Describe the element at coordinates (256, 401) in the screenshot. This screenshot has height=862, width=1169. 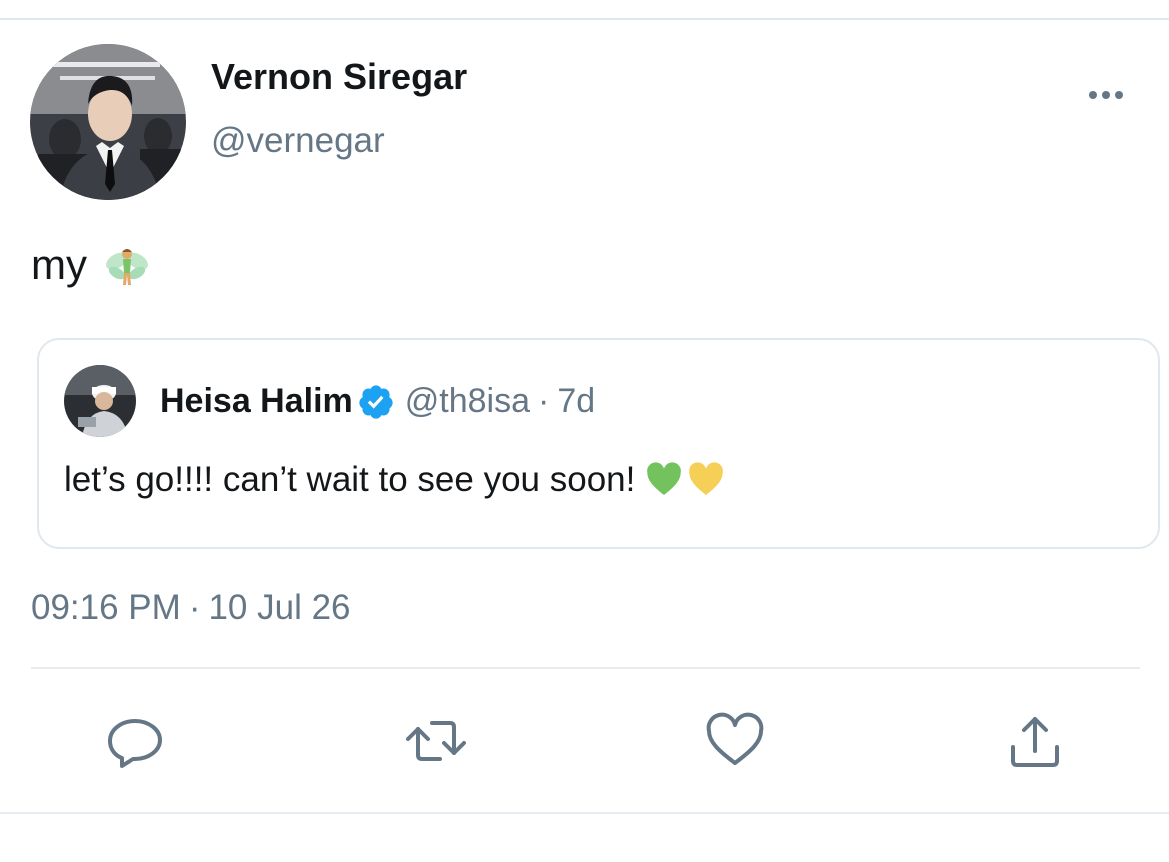
I see `quoted-author-name: Heisa Halim` at that location.